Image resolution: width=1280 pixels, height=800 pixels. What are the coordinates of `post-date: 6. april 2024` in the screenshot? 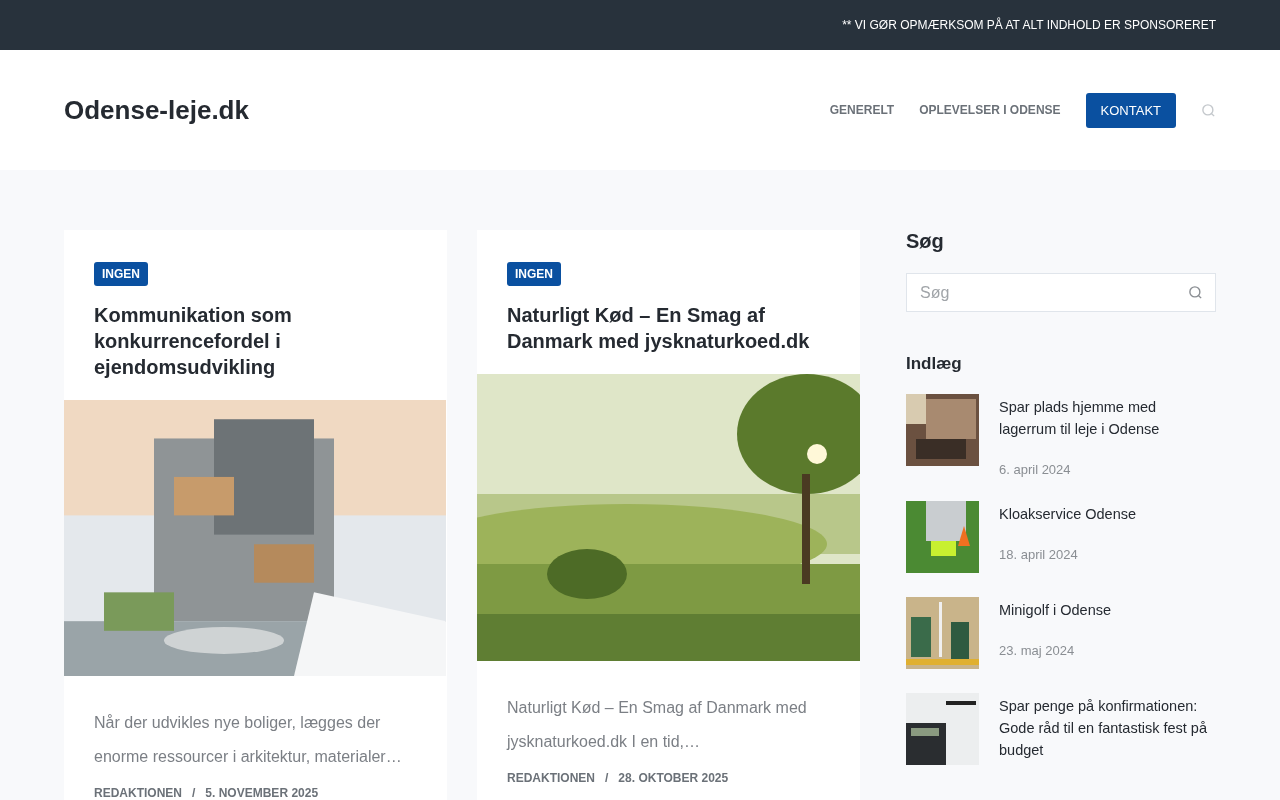 It's located at (1035, 469).